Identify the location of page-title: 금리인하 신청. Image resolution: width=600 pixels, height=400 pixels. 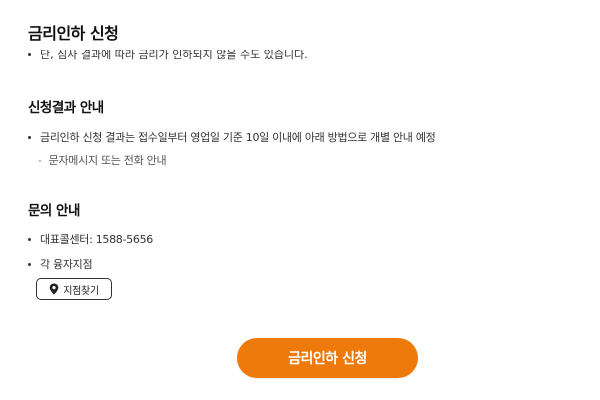
(73, 33).